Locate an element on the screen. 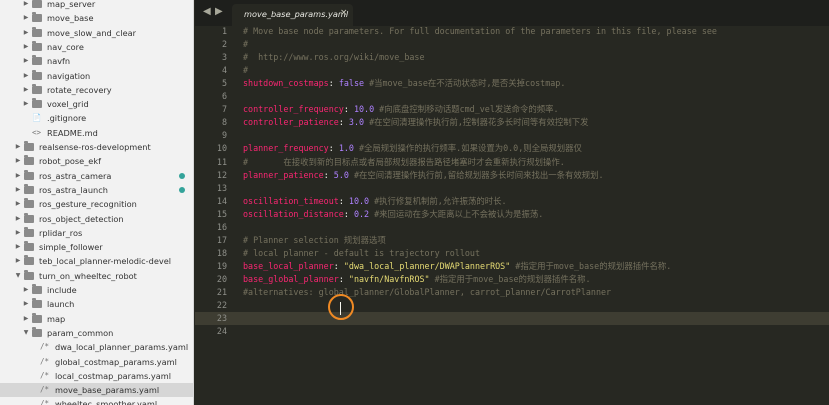 This screenshot has height=405, width=829. tree-folder: ▶ ros_astra_launch is located at coordinates (96, 190).